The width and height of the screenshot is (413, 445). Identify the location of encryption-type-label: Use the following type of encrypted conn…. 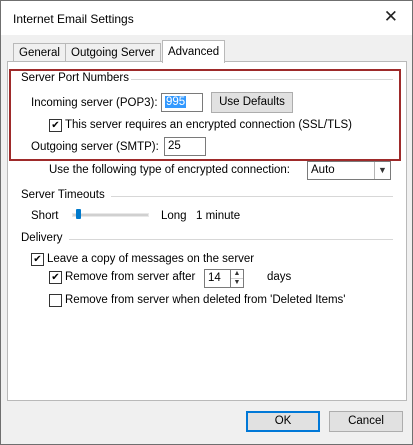
(170, 170).